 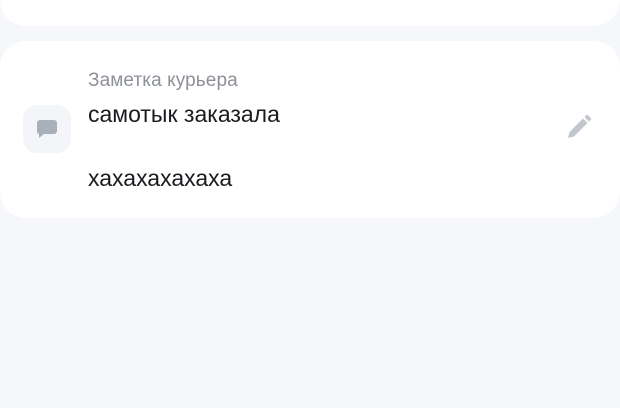 I want to click on note-text-line-1: самотык заказала, so click(x=184, y=114).